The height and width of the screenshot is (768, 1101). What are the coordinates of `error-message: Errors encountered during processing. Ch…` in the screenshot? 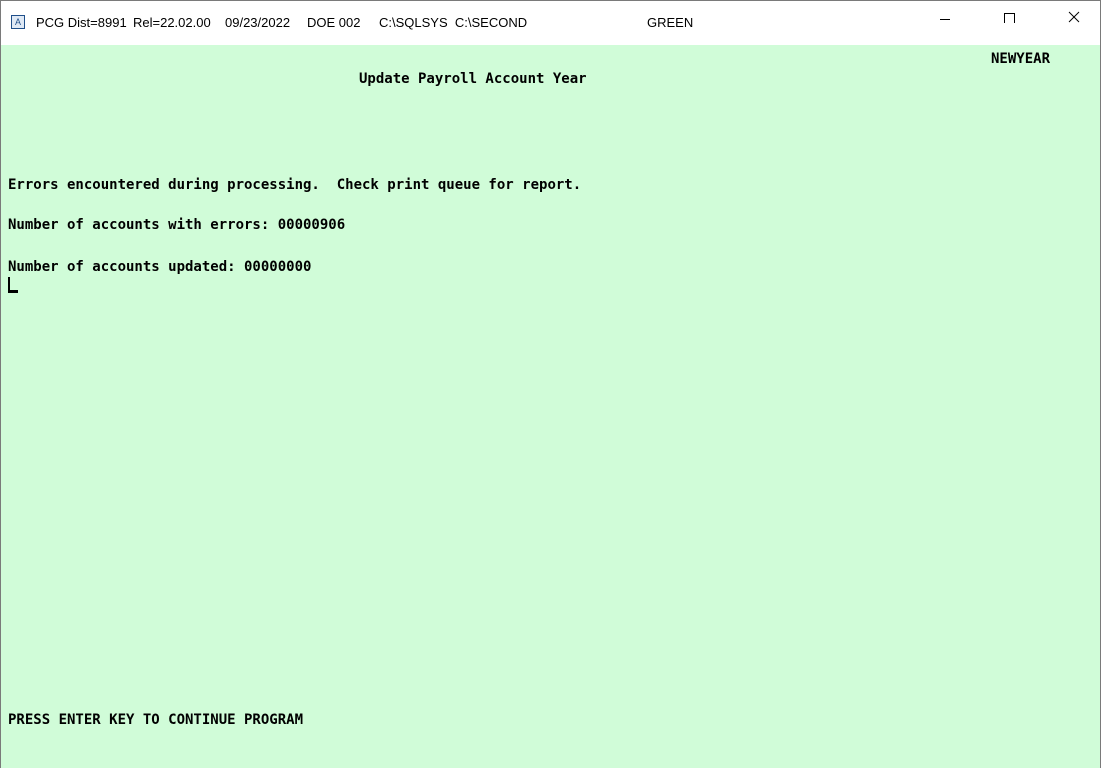 It's located at (295, 185).